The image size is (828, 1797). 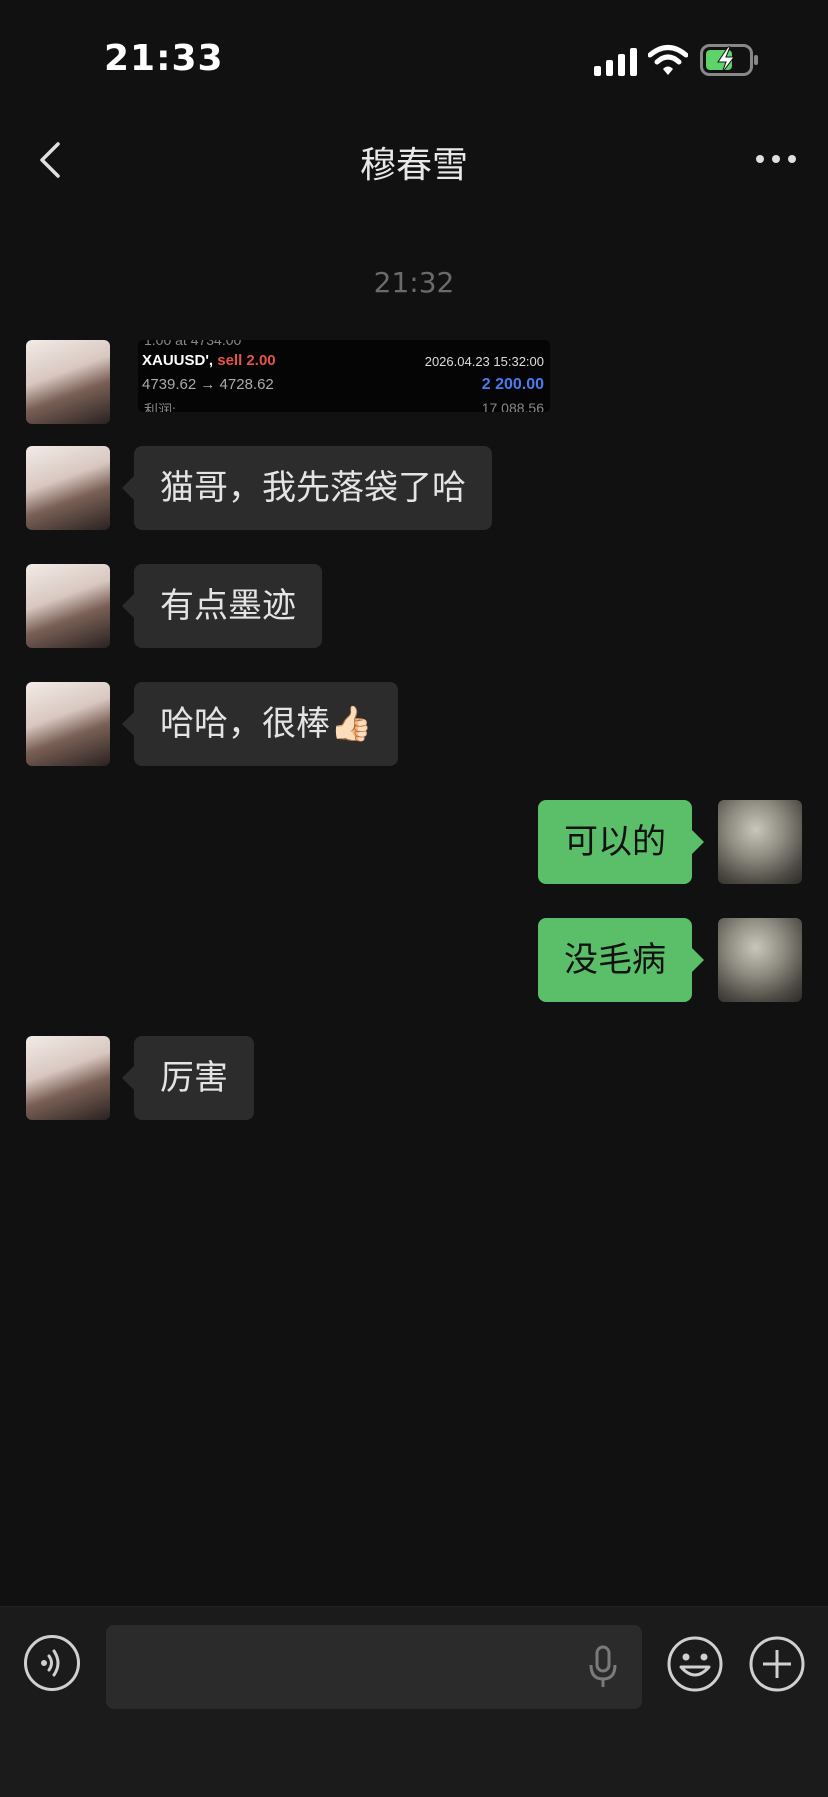 What do you see at coordinates (222, 606) in the screenshot?
I see `message-bubble: 有点墨迹` at bounding box center [222, 606].